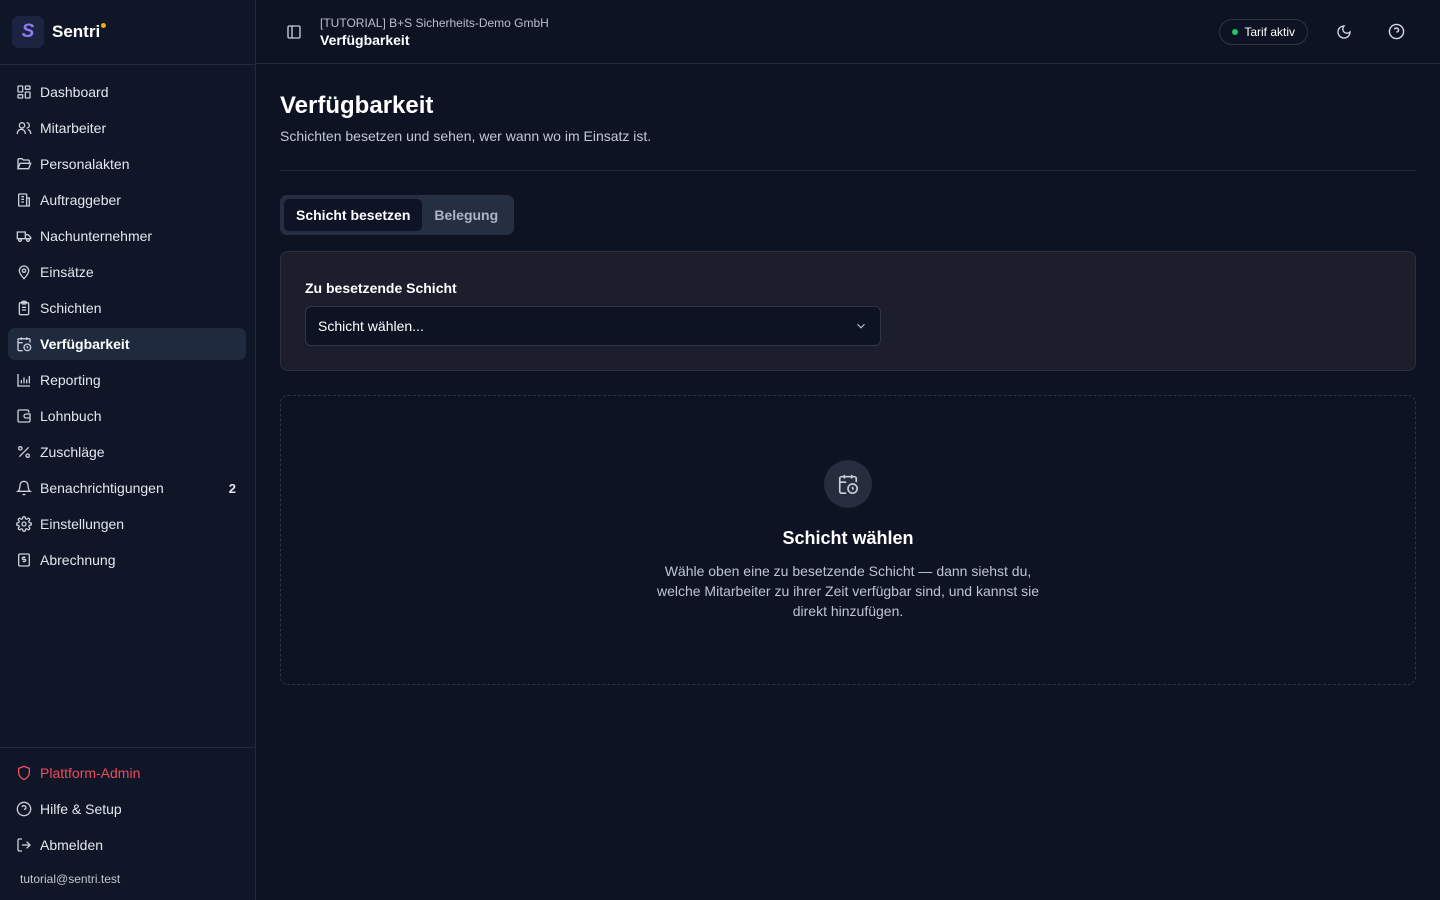 The image size is (1440, 900). Describe the element at coordinates (24, 380) in the screenshot. I see `bar-chart-icon` at that location.